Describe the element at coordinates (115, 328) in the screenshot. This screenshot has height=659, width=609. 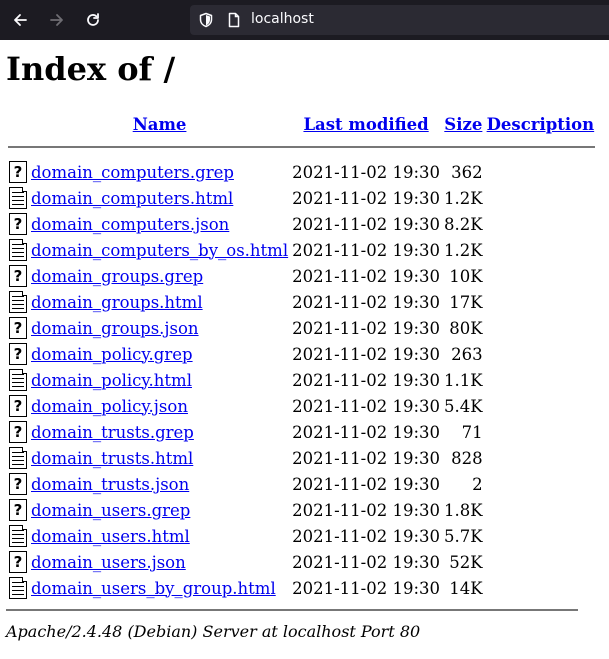
I see `file-link: domain_groups.json` at that location.